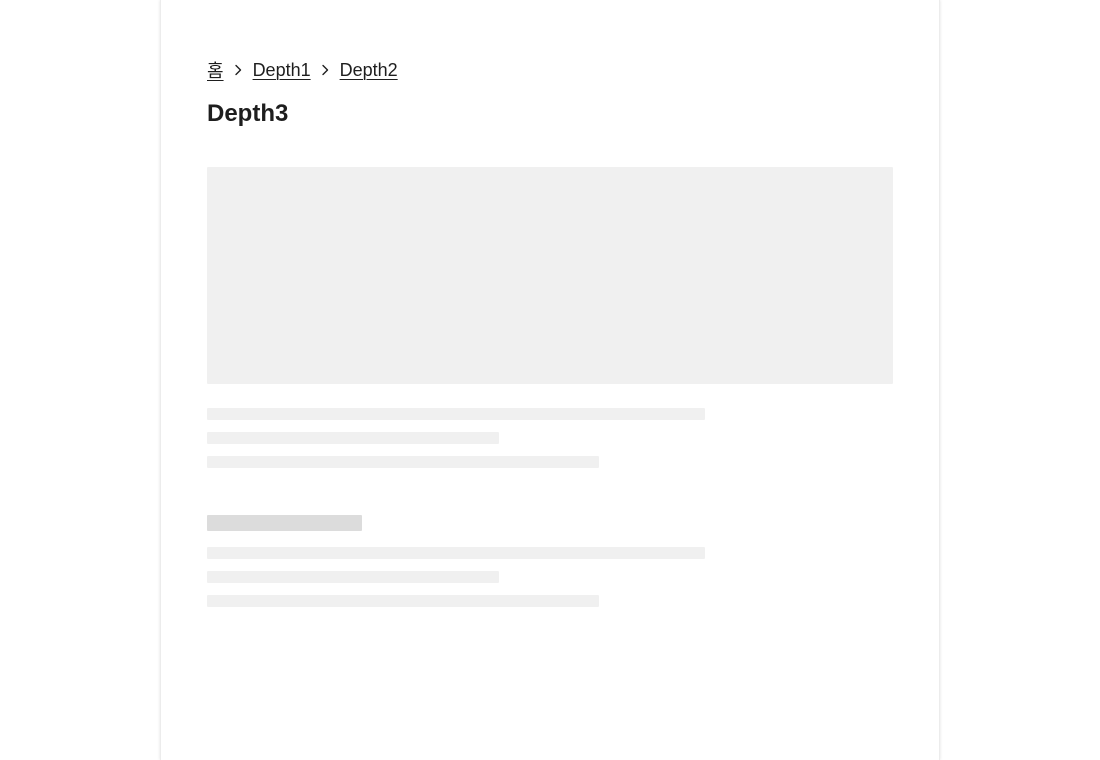 The image size is (1100, 760). Describe the element at coordinates (369, 70) in the screenshot. I see `breadcrumb-depth2-link: Depth2` at that location.